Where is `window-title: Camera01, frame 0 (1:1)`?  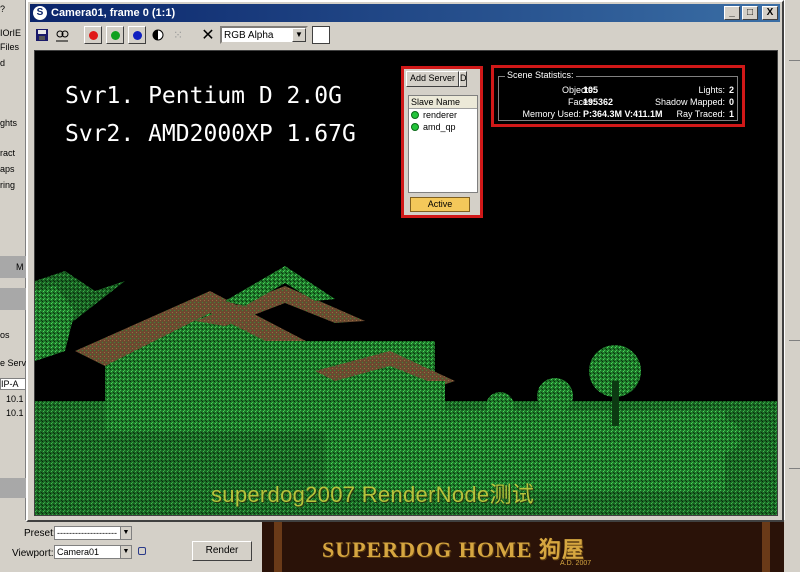
window-title: Camera01, frame 0 (1:1) is located at coordinates (113, 13).